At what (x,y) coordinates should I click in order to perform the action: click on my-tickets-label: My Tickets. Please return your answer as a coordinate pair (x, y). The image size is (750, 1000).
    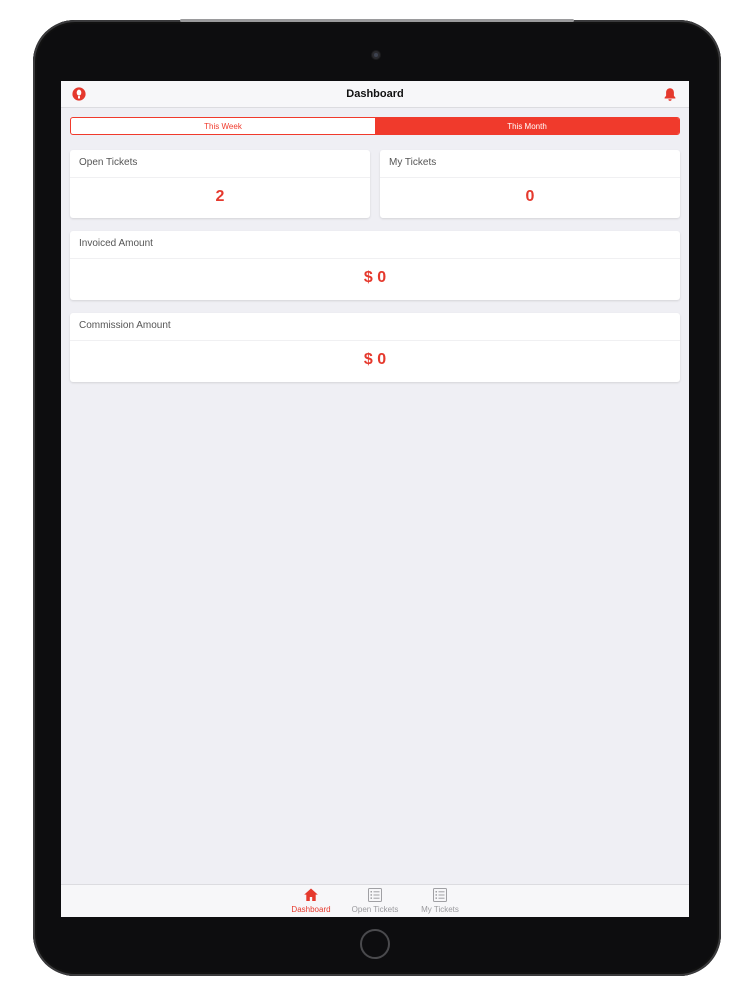
    Looking at the image, I should click on (413, 162).